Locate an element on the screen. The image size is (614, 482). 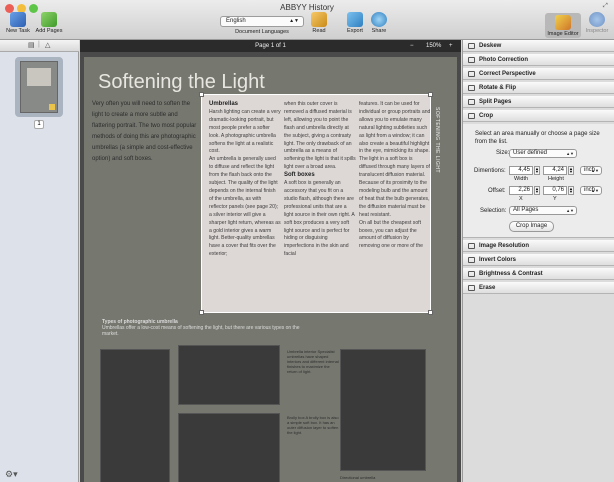
crop-handle-top-right is located at coordinates (430, 94).